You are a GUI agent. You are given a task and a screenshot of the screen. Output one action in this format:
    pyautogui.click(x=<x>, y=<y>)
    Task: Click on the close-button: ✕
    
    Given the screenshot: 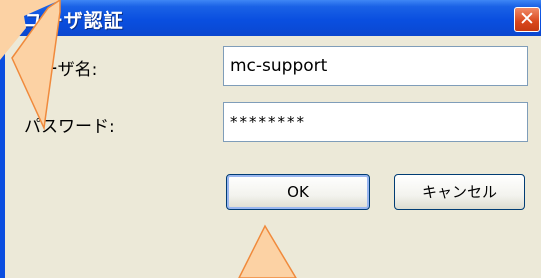 What is the action you would take?
    pyautogui.click(x=527, y=19)
    